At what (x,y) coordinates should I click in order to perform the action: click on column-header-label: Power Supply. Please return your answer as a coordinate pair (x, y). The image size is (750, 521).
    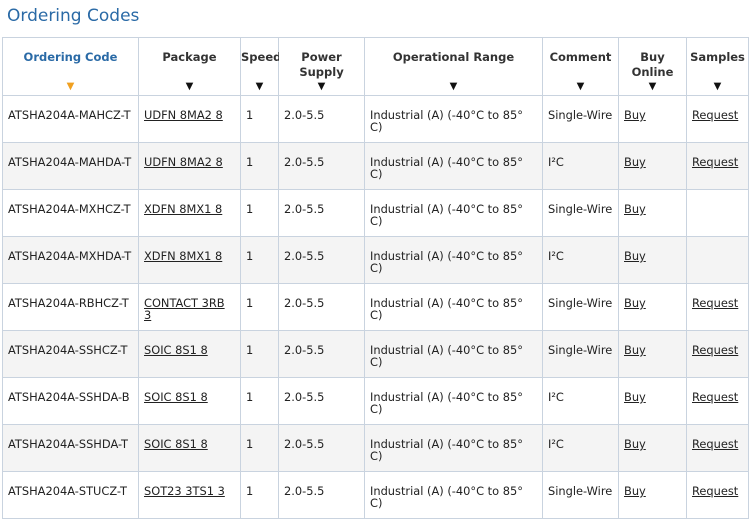
    Looking at the image, I should click on (321, 64).